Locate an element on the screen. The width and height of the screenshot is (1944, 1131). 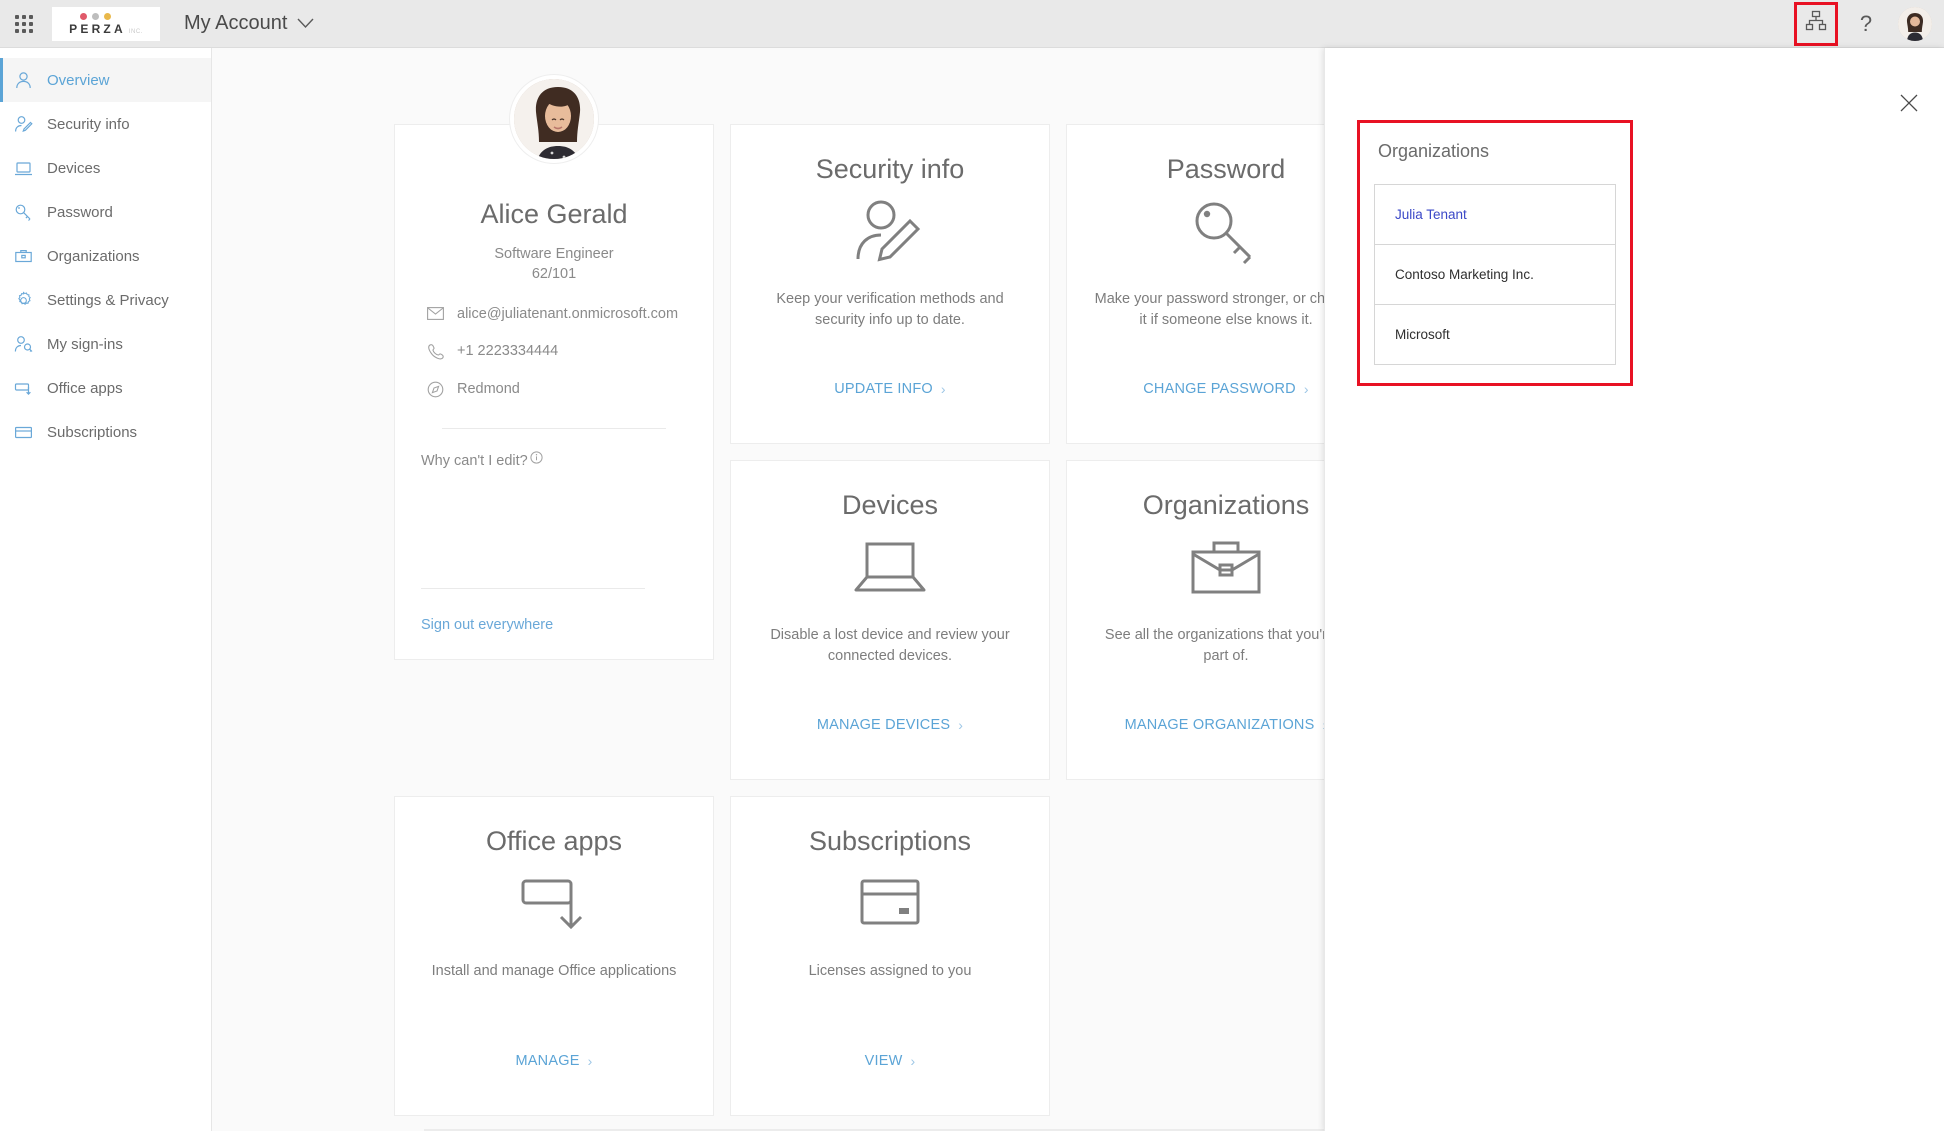
sidebar-item-password: Password is located at coordinates (105, 212).